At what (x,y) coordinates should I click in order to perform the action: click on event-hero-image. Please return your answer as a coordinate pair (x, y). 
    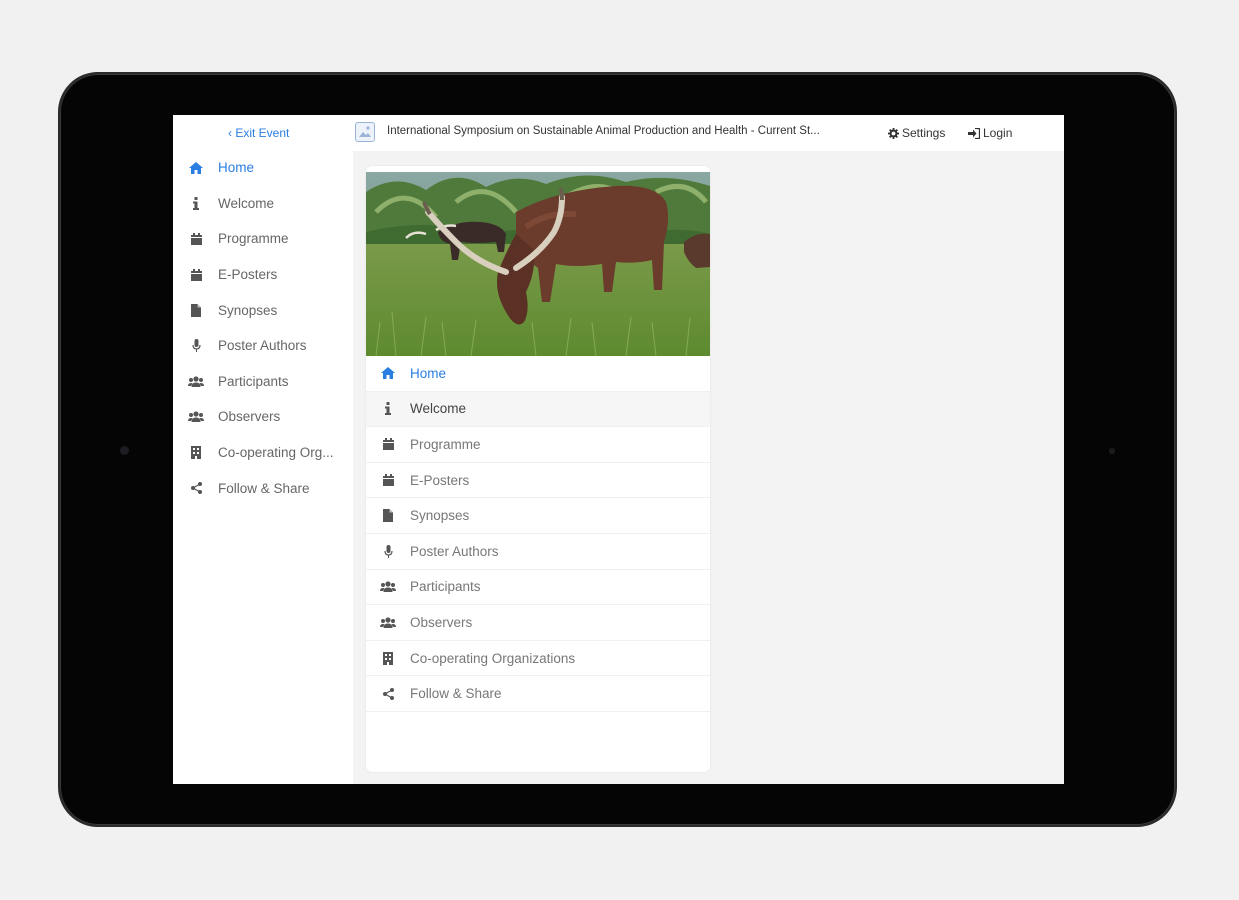
    Looking at the image, I should click on (538, 264).